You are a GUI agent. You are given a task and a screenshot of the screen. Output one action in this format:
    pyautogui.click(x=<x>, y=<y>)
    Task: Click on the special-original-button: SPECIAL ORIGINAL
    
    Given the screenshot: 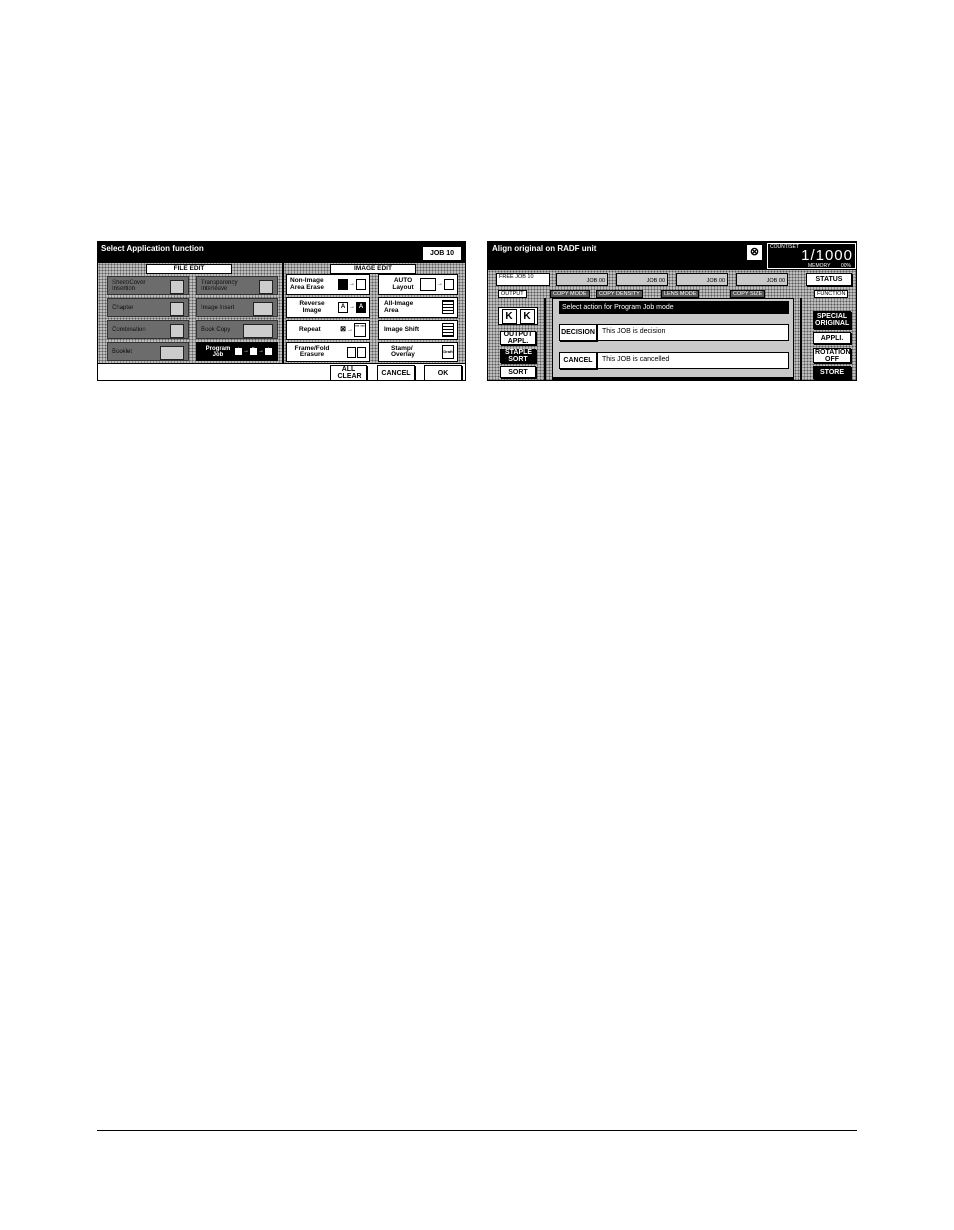 What is the action you would take?
    pyautogui.click(x=832, y=320)
    